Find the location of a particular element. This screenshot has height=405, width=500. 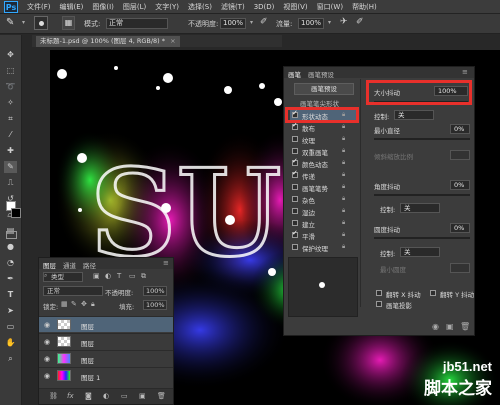

lock-image-icon: ✎ is located at coordinates (74, 304).